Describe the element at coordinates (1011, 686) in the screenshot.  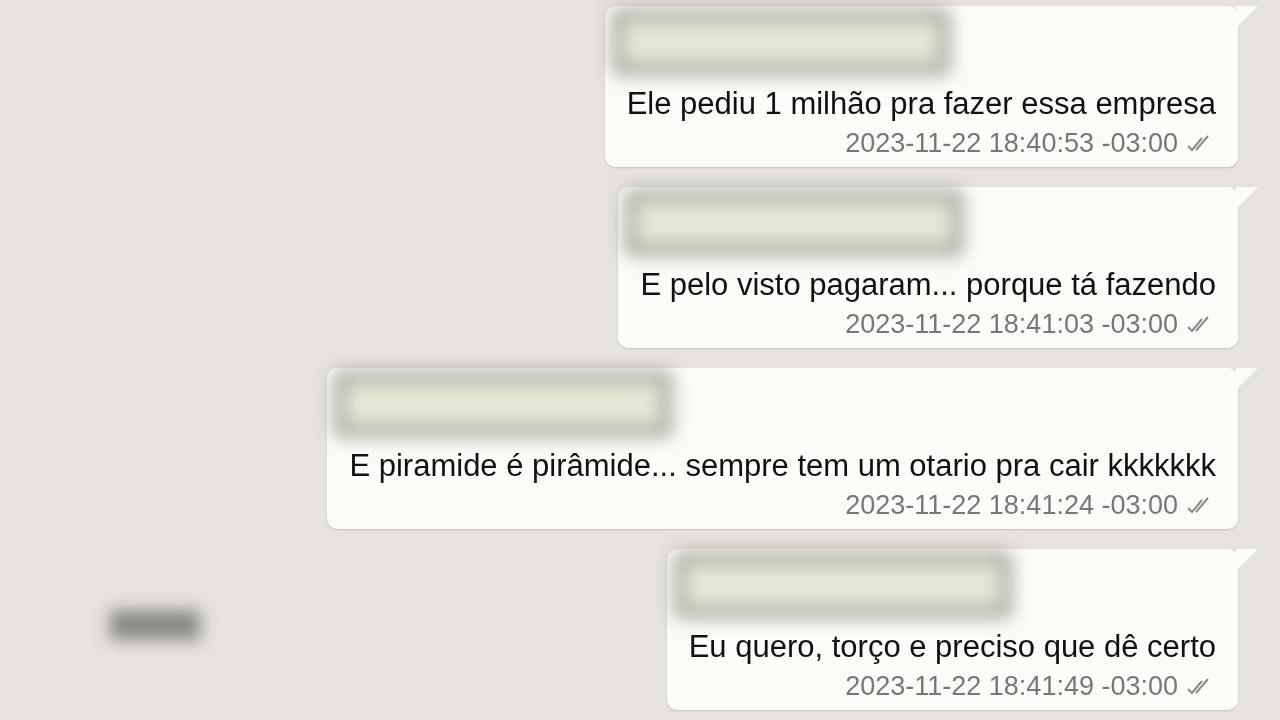
I see `message-timestamp: 2023-11-22 18:41:49 -03:00` at that location.